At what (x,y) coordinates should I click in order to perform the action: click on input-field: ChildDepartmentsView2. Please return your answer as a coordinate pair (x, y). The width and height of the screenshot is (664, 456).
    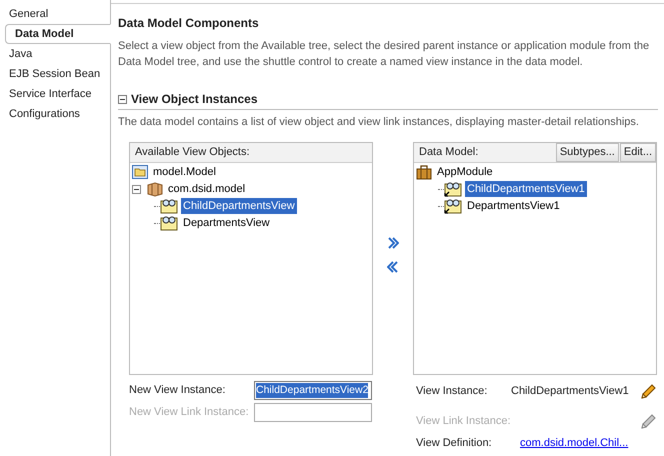
    Looking at the image, I should click on (313, 390).